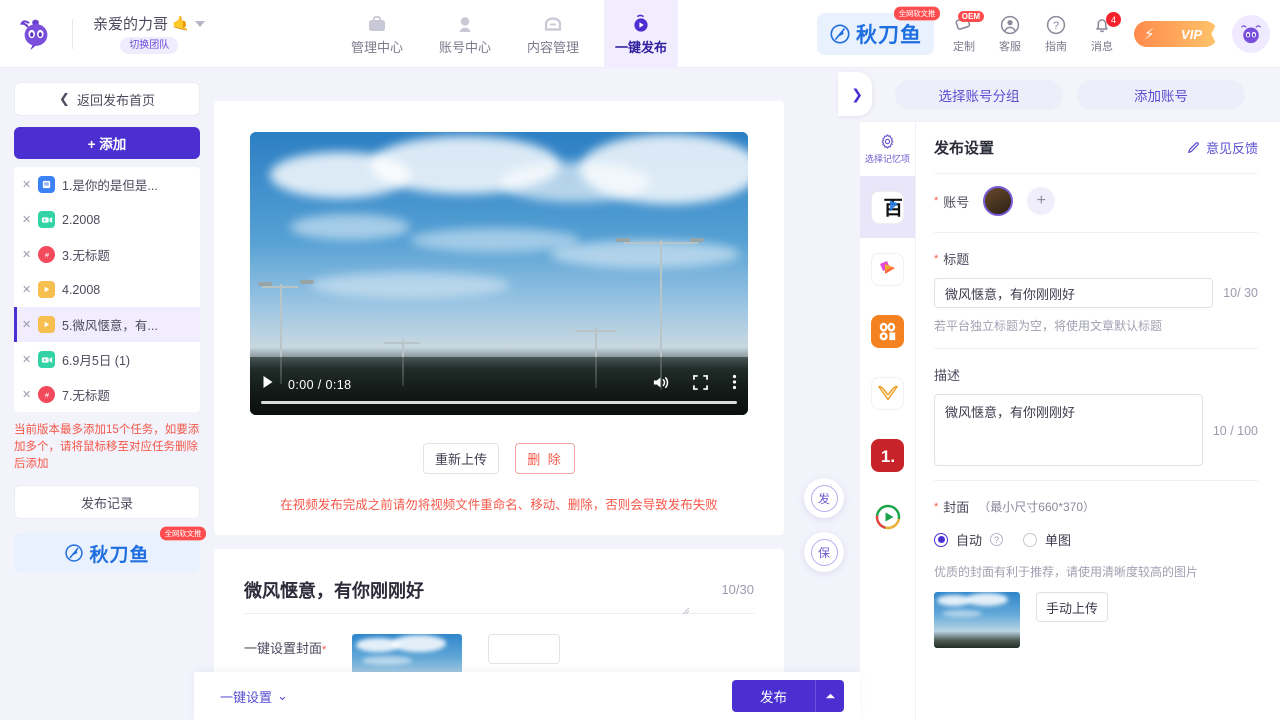  I want to click on account-avatar, so click(998, 201).